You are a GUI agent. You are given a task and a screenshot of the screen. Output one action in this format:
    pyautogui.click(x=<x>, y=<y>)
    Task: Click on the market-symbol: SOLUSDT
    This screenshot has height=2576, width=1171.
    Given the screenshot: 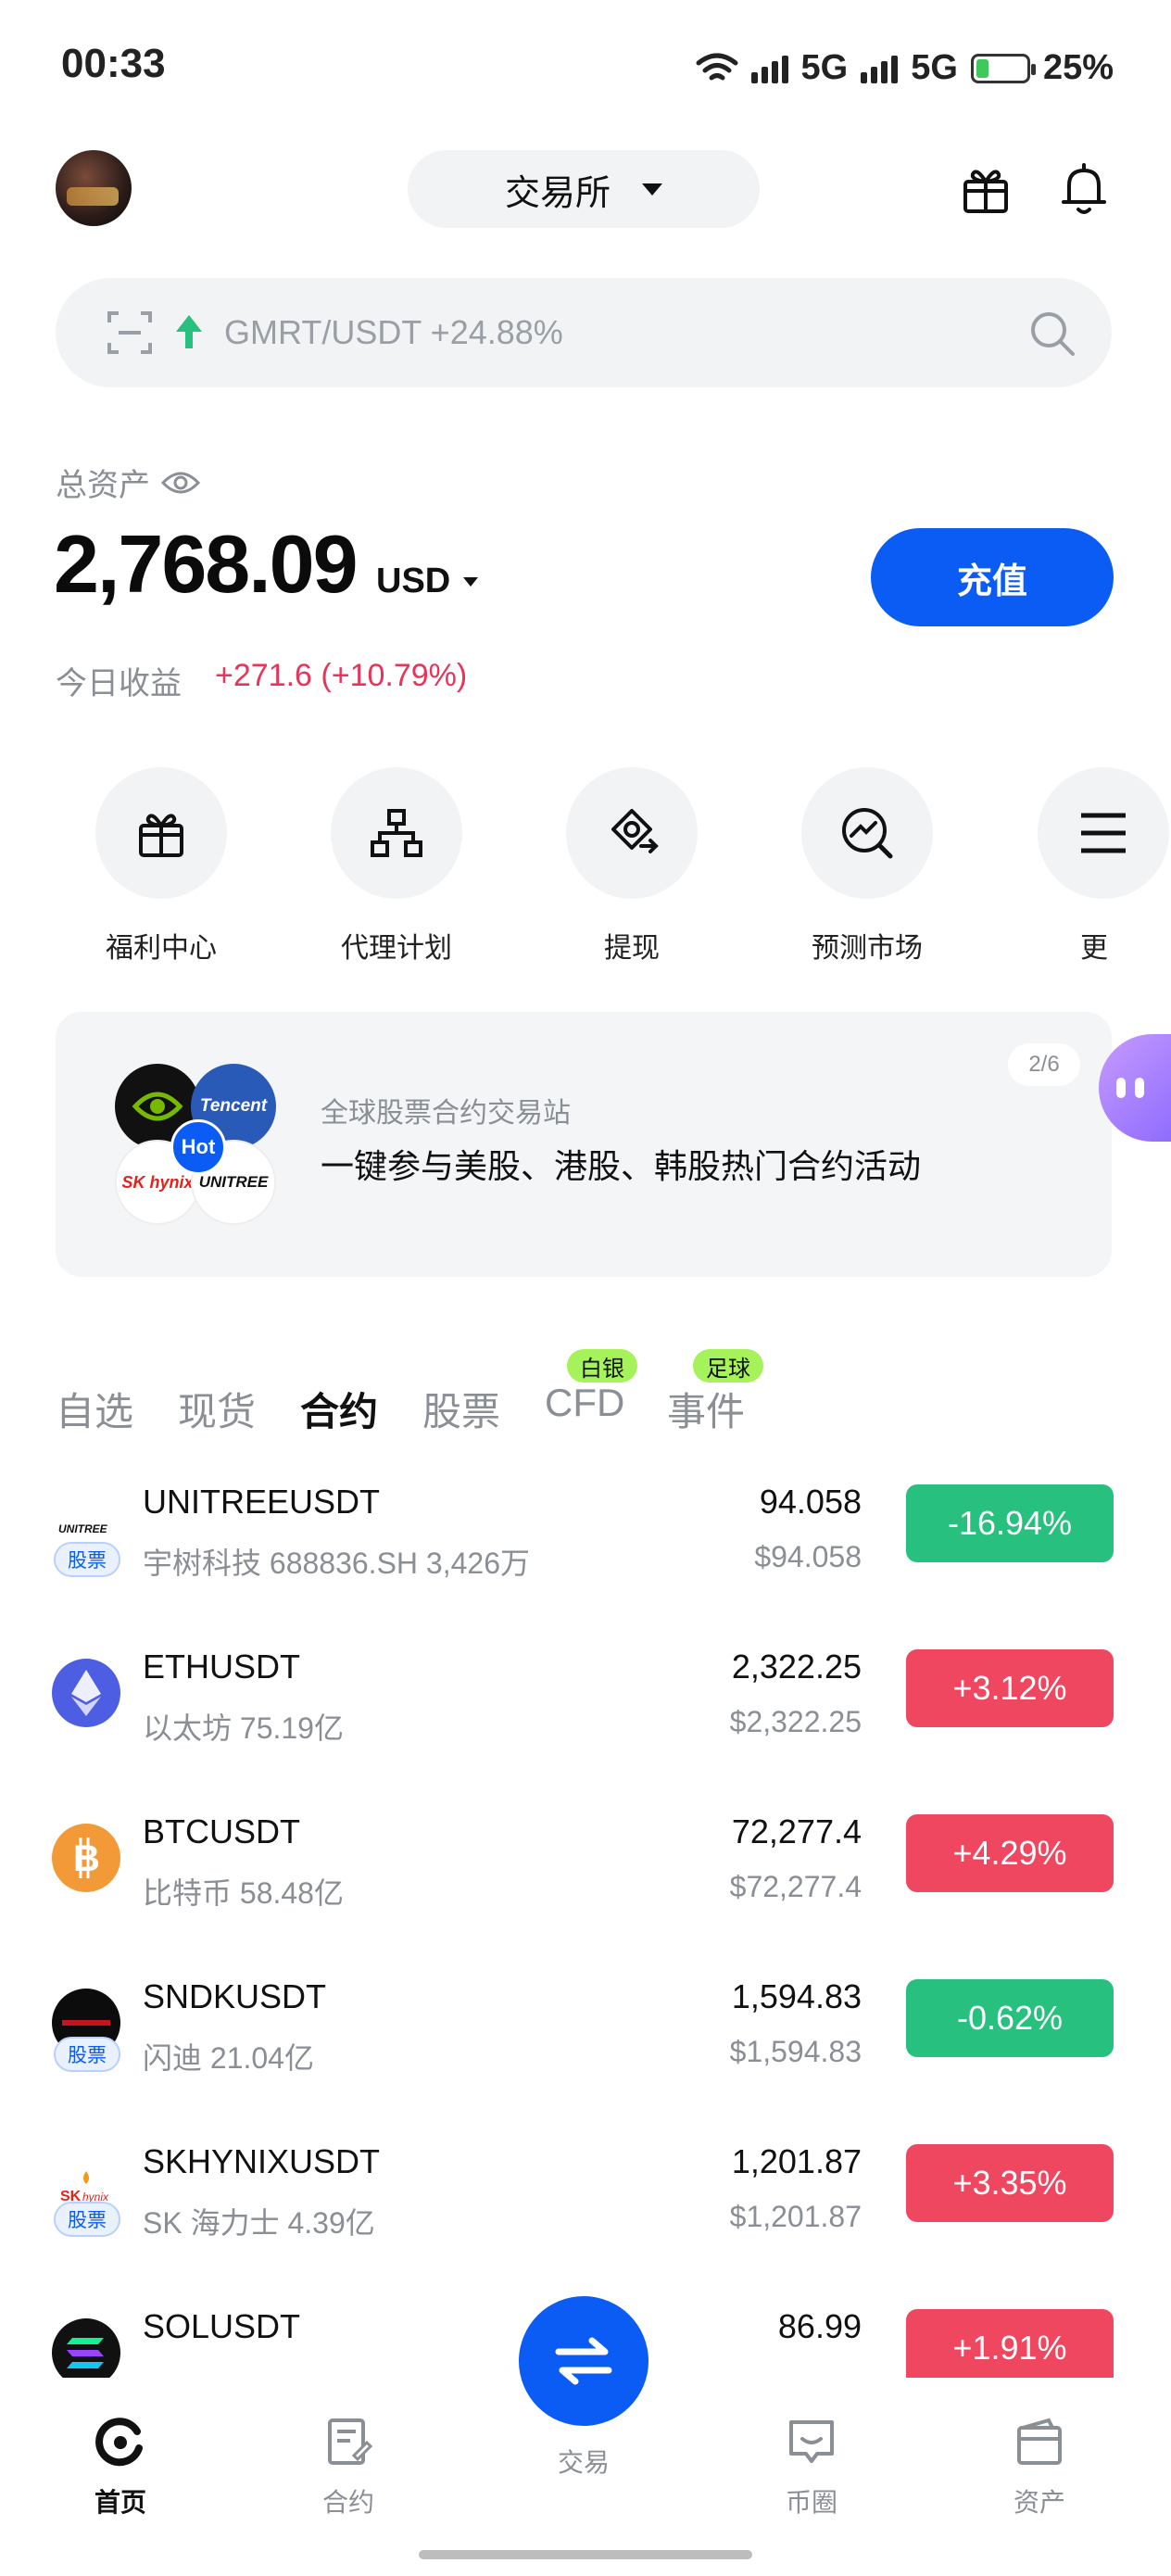 What is the action you would take?
    pyautogui.click(x=222, y=2326)
    